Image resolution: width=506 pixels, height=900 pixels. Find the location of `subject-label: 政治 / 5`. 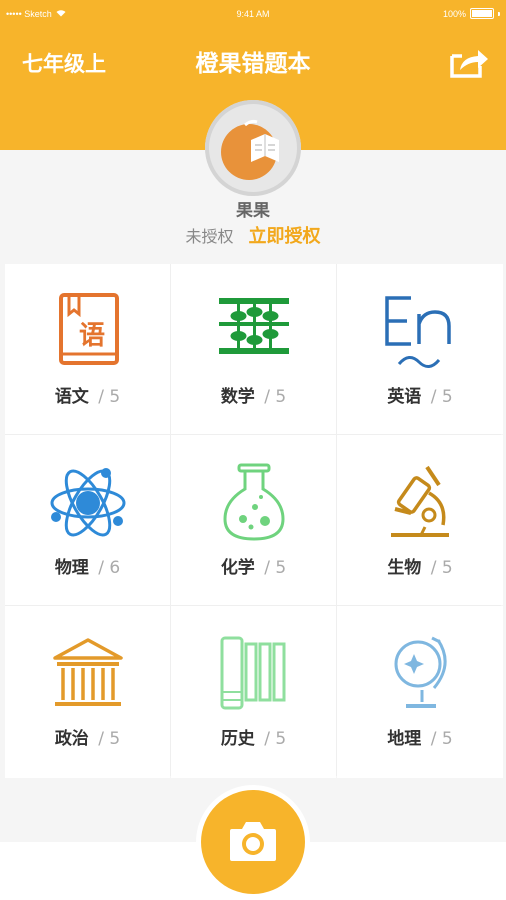

subject-label: 政治 / 5 is located at coordinates (87, 736).